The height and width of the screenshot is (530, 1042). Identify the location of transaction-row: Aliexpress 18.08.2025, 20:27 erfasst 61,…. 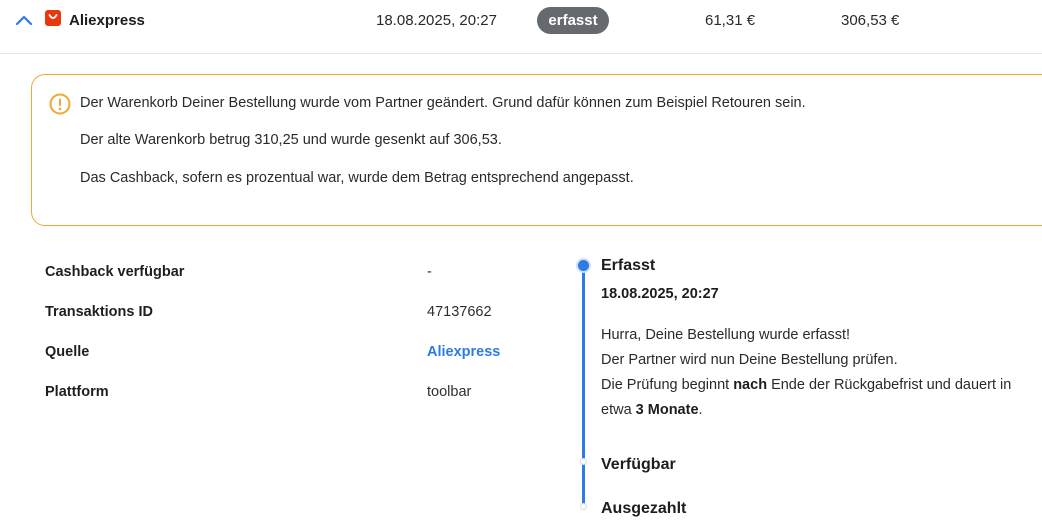
(521, 27).